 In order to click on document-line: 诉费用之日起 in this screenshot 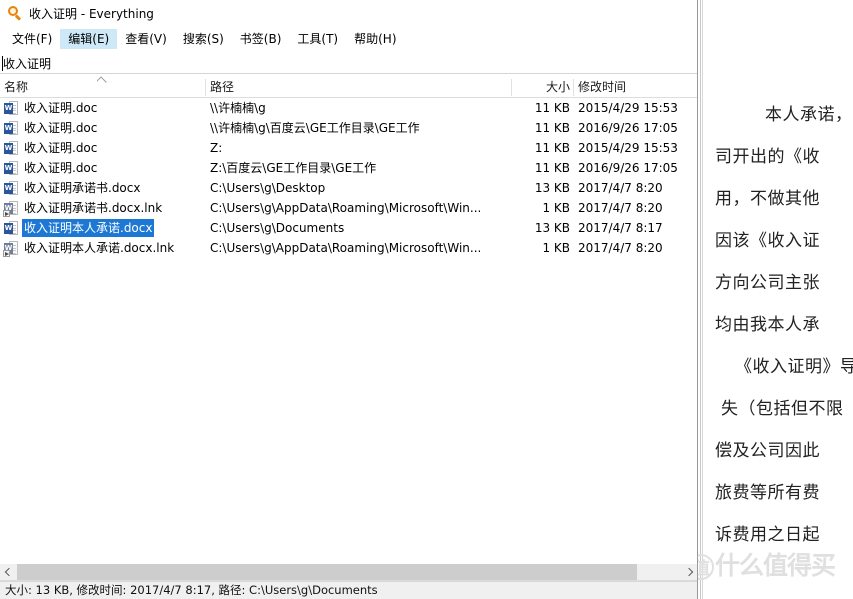, I will do `click(767, 535)`.